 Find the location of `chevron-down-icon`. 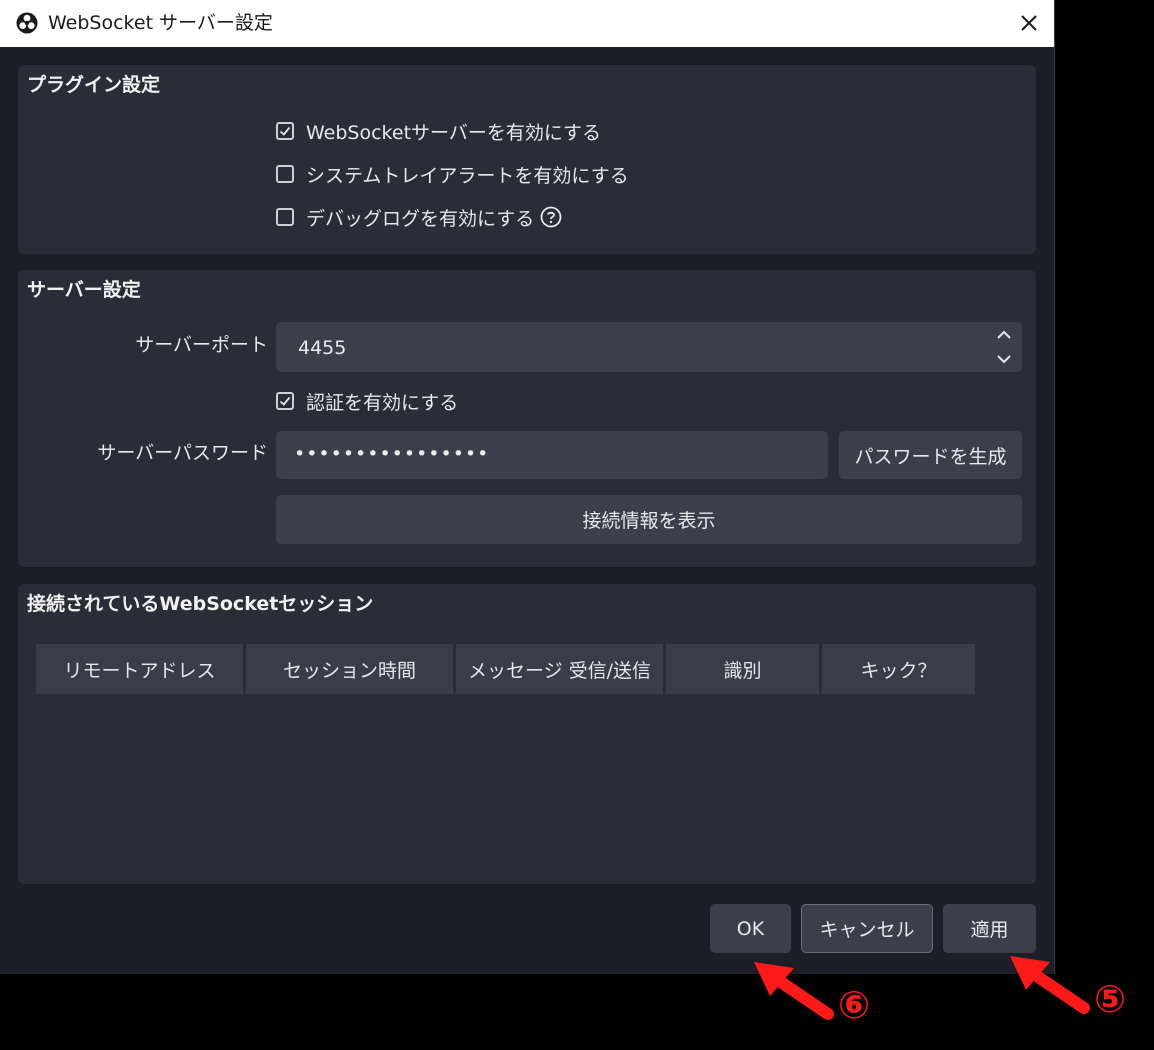

chevron-down-icon is located at coordinates (1004, 359).